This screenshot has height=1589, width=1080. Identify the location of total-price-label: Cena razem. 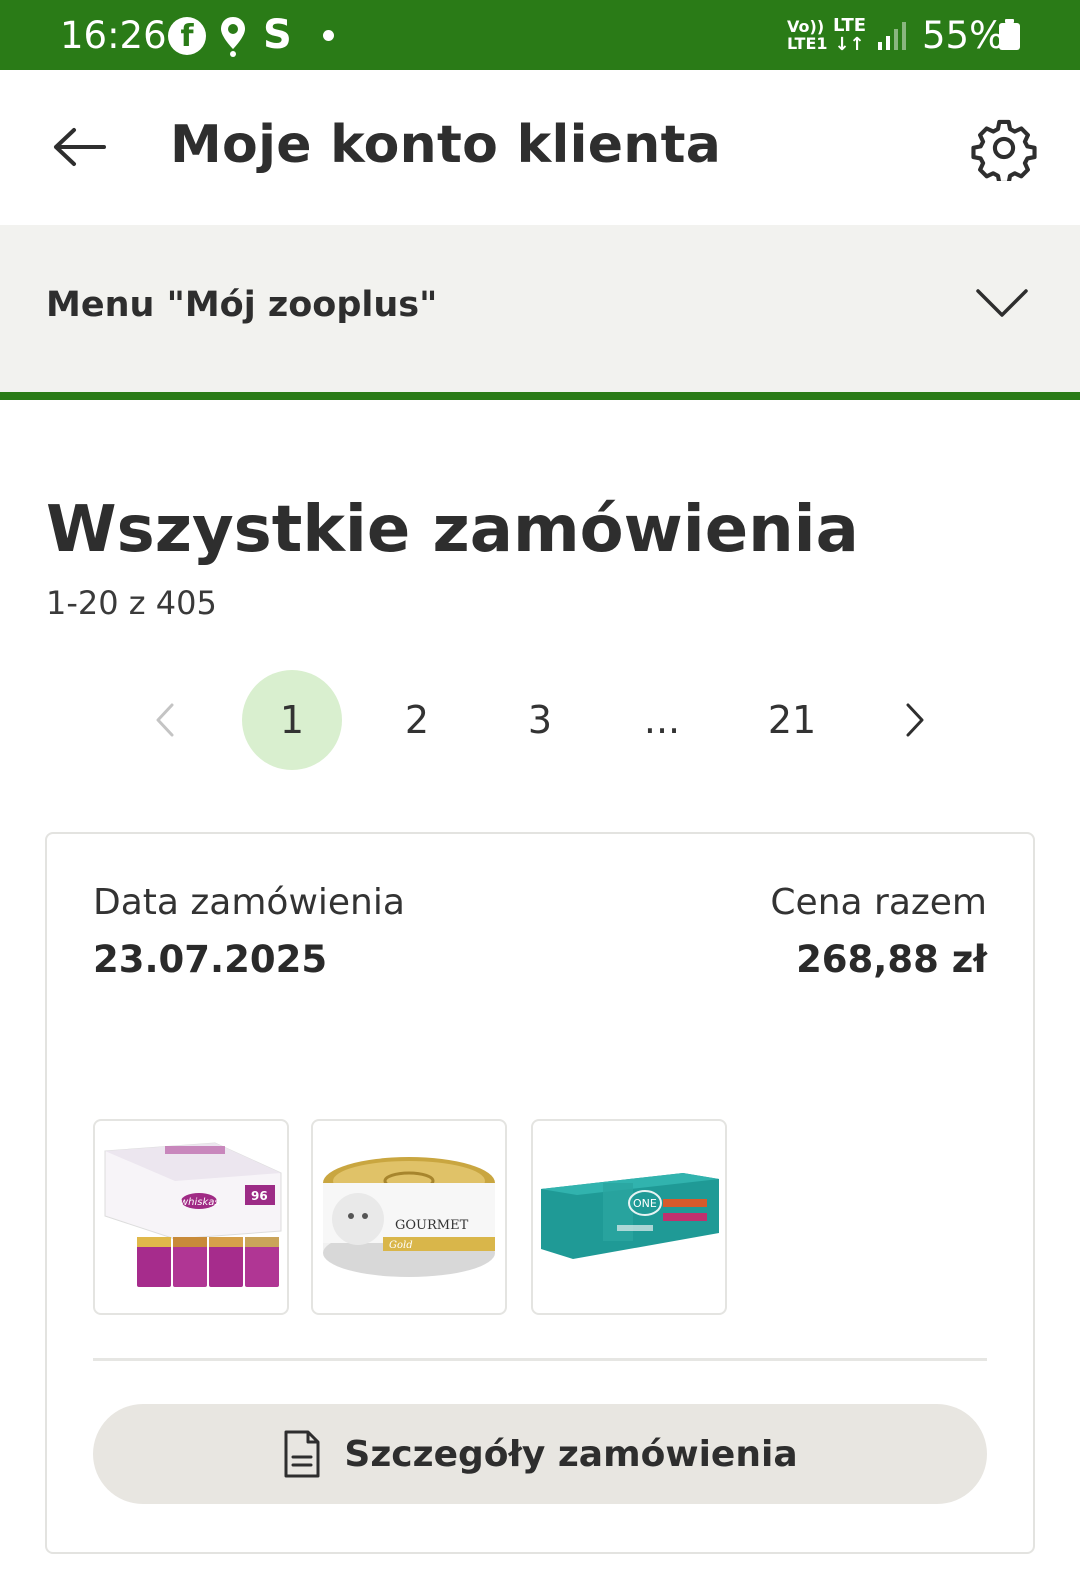
(878, 902).